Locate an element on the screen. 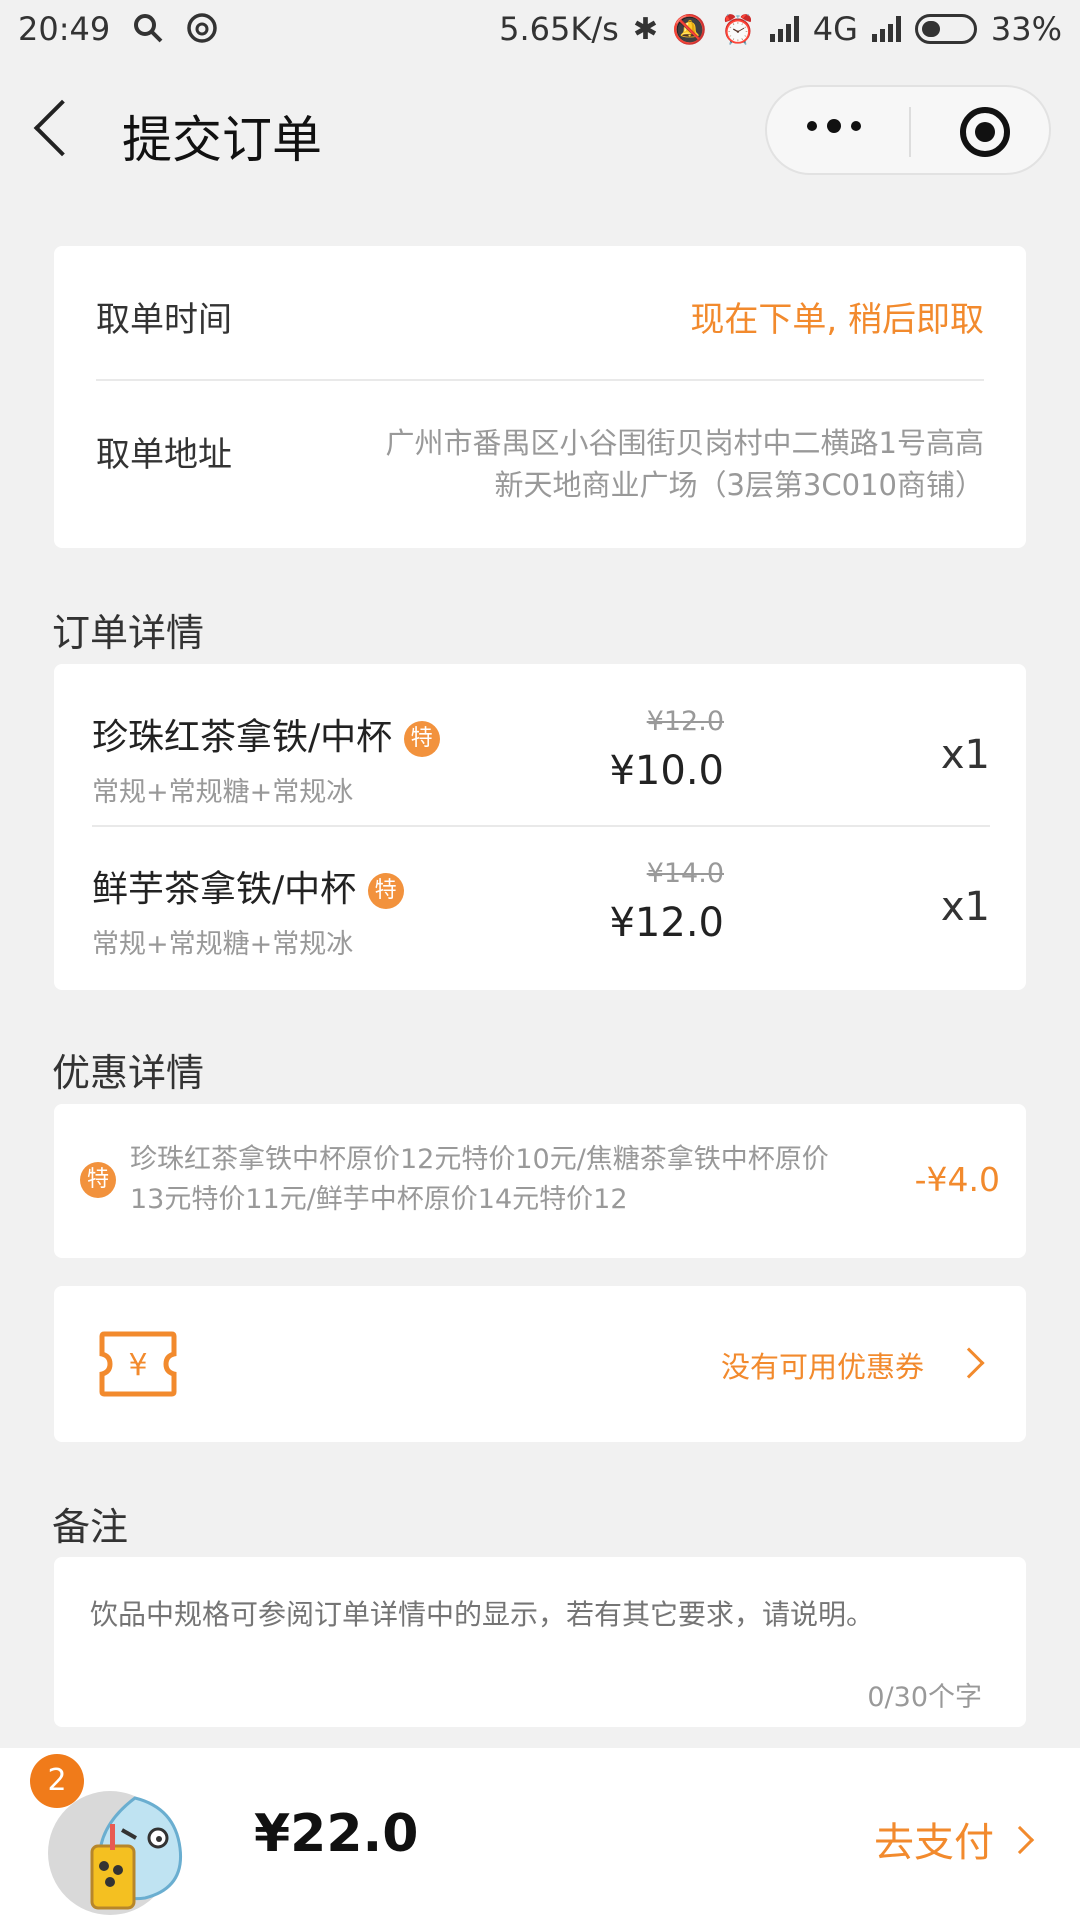  page-title: 提交订单 is located at coordinates (222, 140).